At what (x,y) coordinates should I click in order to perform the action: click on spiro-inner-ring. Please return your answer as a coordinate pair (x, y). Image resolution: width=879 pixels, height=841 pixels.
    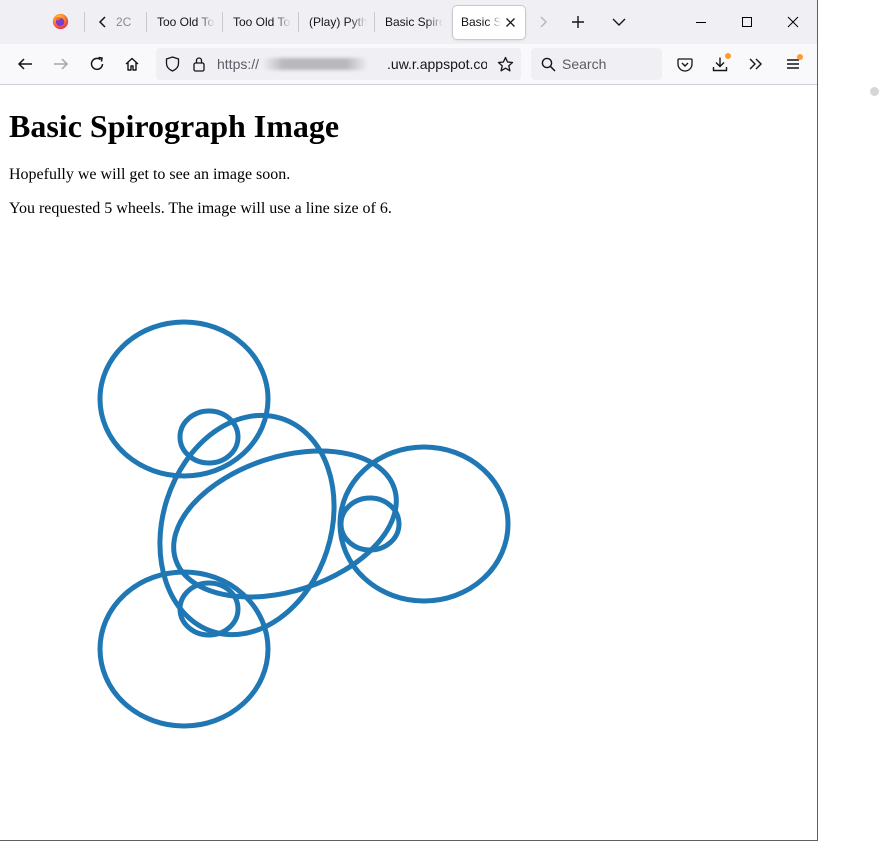
    Looking at the image, I should click on (247, 525).